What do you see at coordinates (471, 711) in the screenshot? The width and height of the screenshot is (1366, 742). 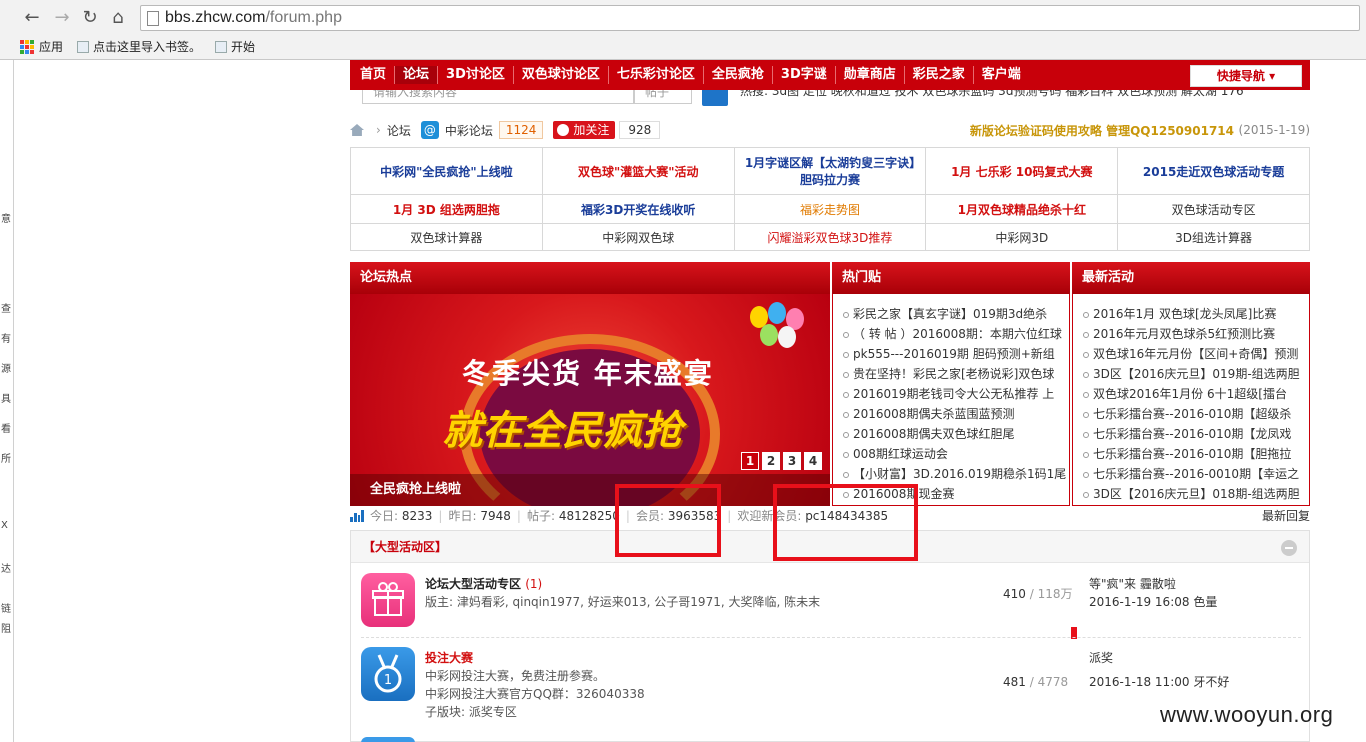 I see `subforum-link: 子版块: 派奖专区` at bounding box center [471, 711].